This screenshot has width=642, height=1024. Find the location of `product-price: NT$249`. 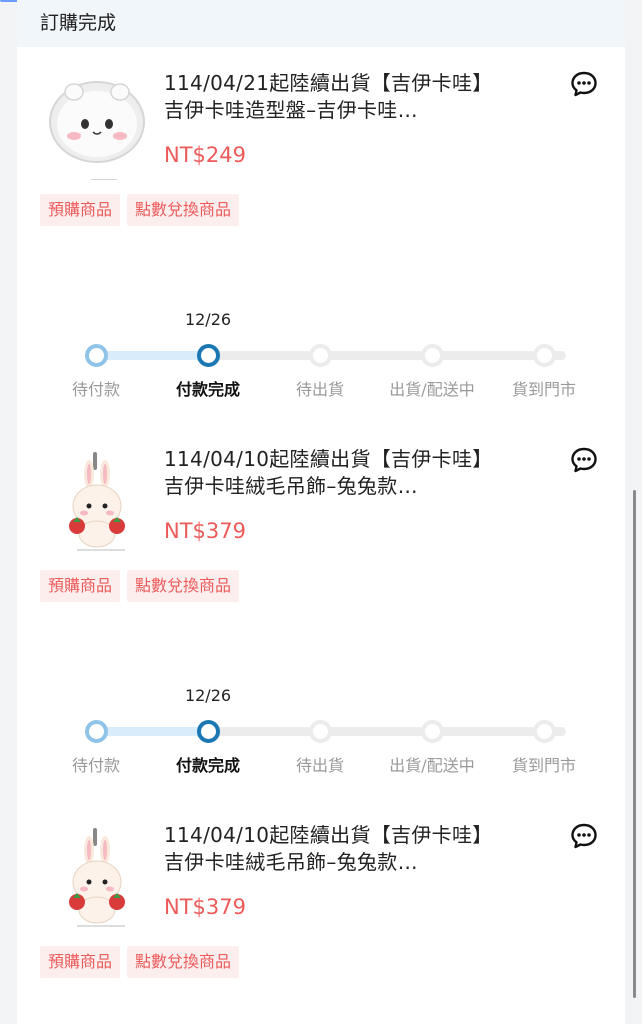

product-price: NT$249 is located at coordinates (205, 155).